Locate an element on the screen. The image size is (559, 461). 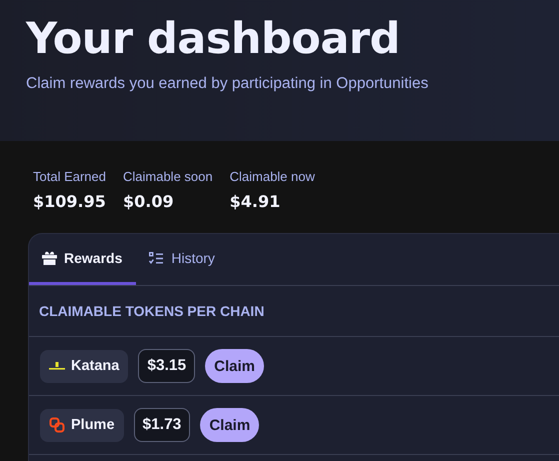
page-title: Your dashboard is located at coordinates (213, 39).